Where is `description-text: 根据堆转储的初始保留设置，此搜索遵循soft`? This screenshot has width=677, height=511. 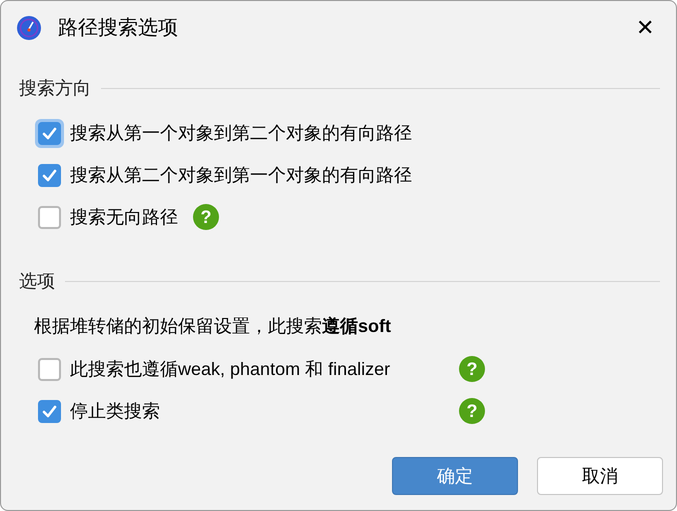
description-text: 根据堆转储的初始保留设置，此搜索遵循soft is located at coordinates (212, 326).